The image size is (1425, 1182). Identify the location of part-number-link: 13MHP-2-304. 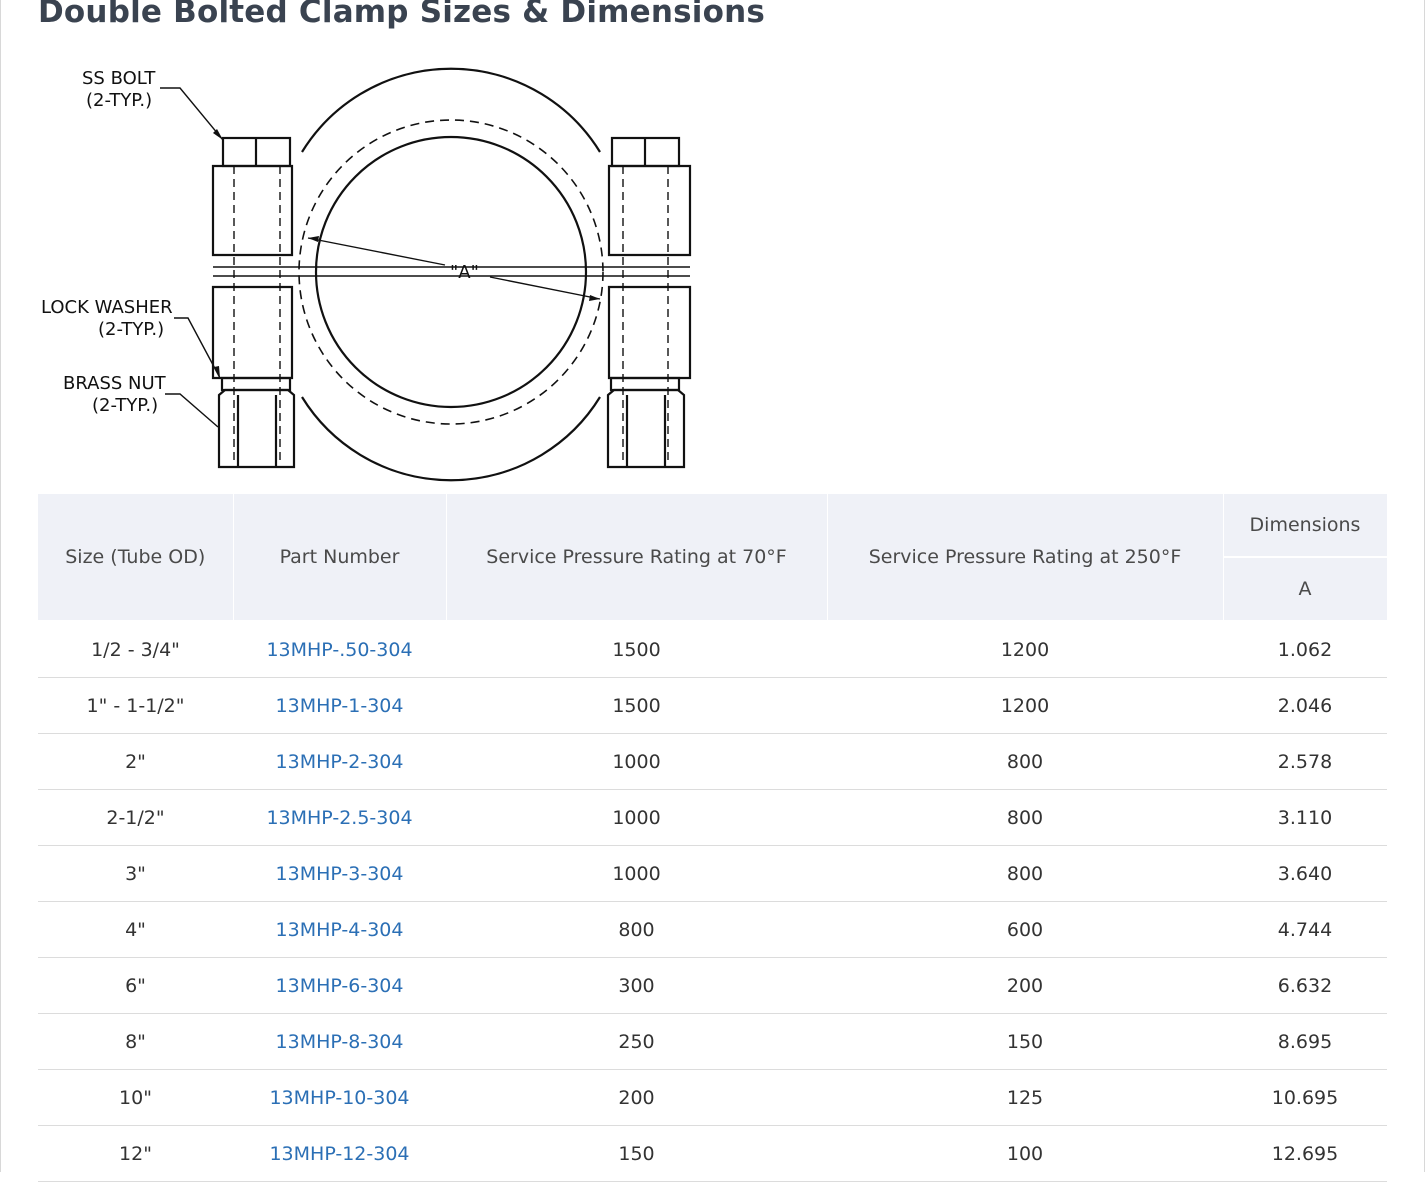
(340, 762).